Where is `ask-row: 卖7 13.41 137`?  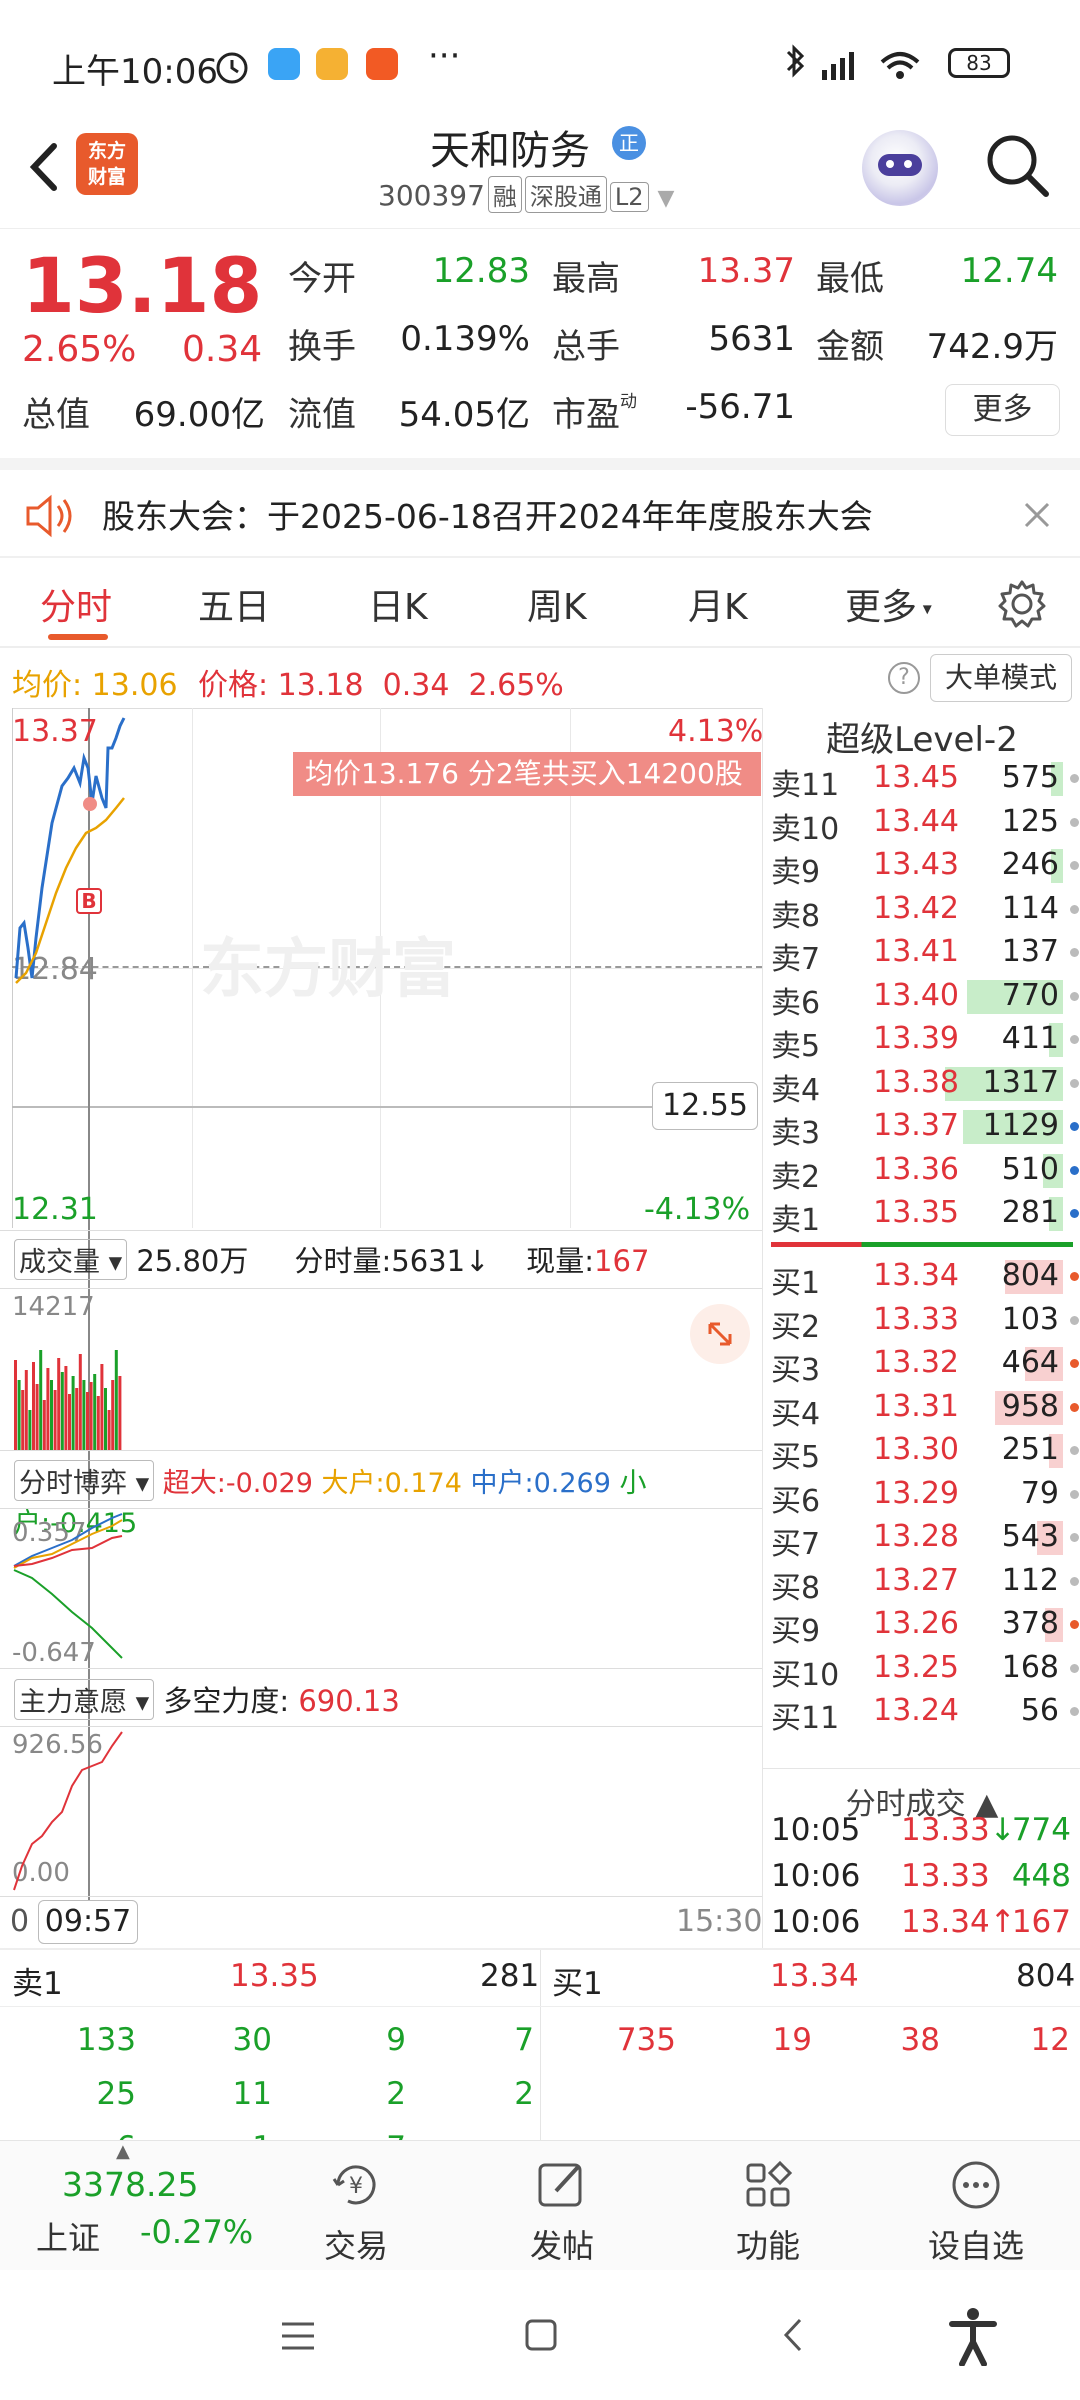 ask-row: 卖7 13.41 137 is located at coordinates (921, 953).